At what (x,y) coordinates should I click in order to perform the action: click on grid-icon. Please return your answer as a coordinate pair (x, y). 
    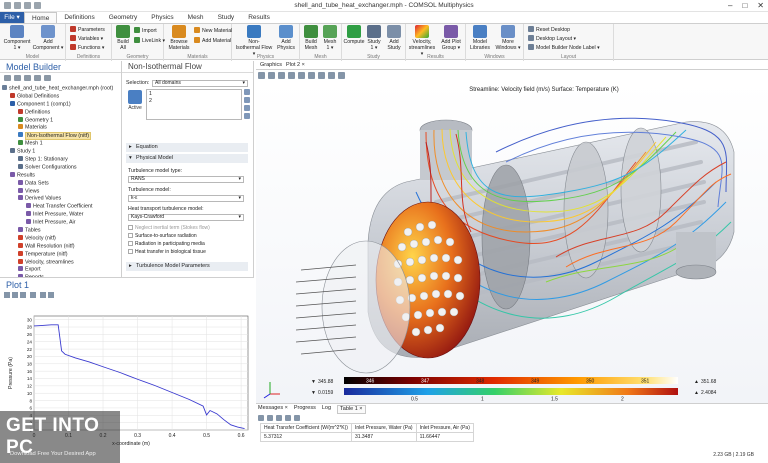
    Looking at the image, I should click on (321, 75).